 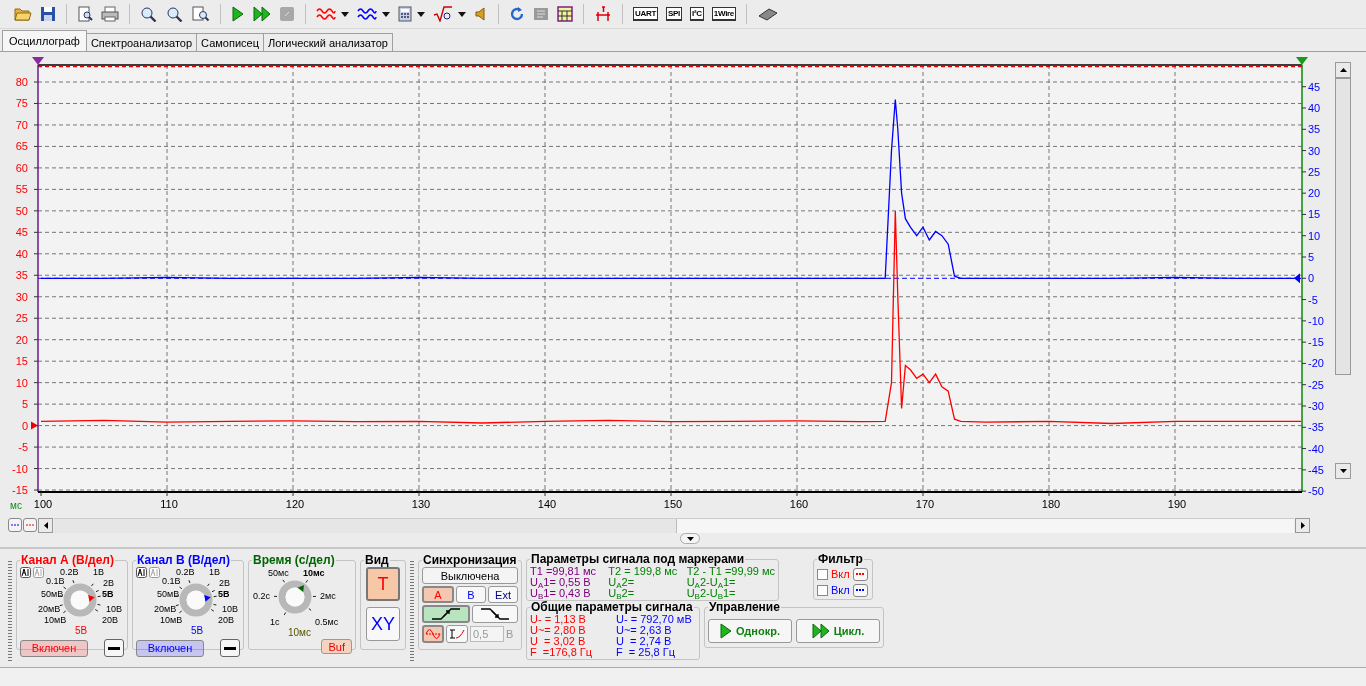 I want to click on view-button: XY, so click(x=383, y=624).